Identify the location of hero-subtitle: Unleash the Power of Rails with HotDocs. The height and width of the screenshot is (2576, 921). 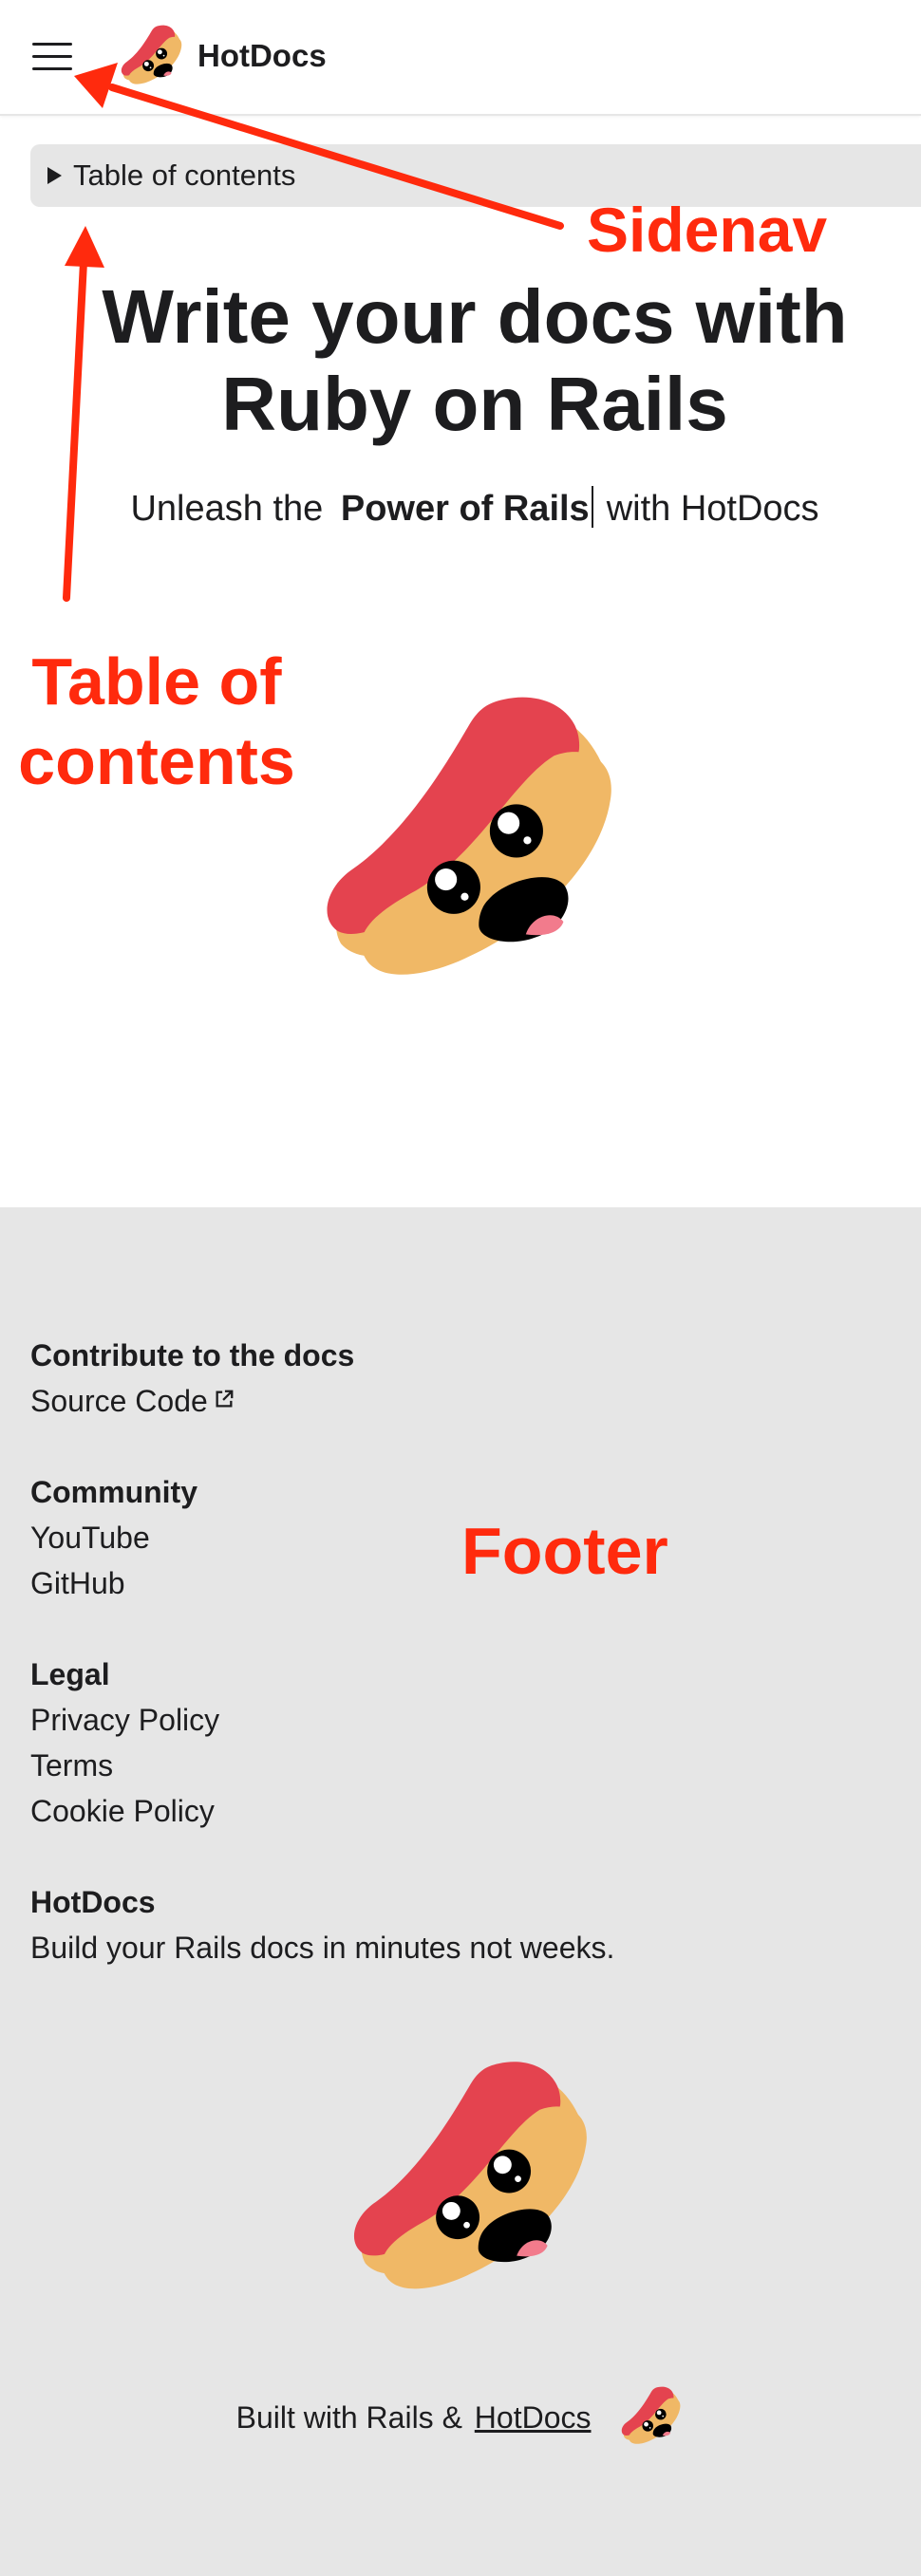
(460, 508).